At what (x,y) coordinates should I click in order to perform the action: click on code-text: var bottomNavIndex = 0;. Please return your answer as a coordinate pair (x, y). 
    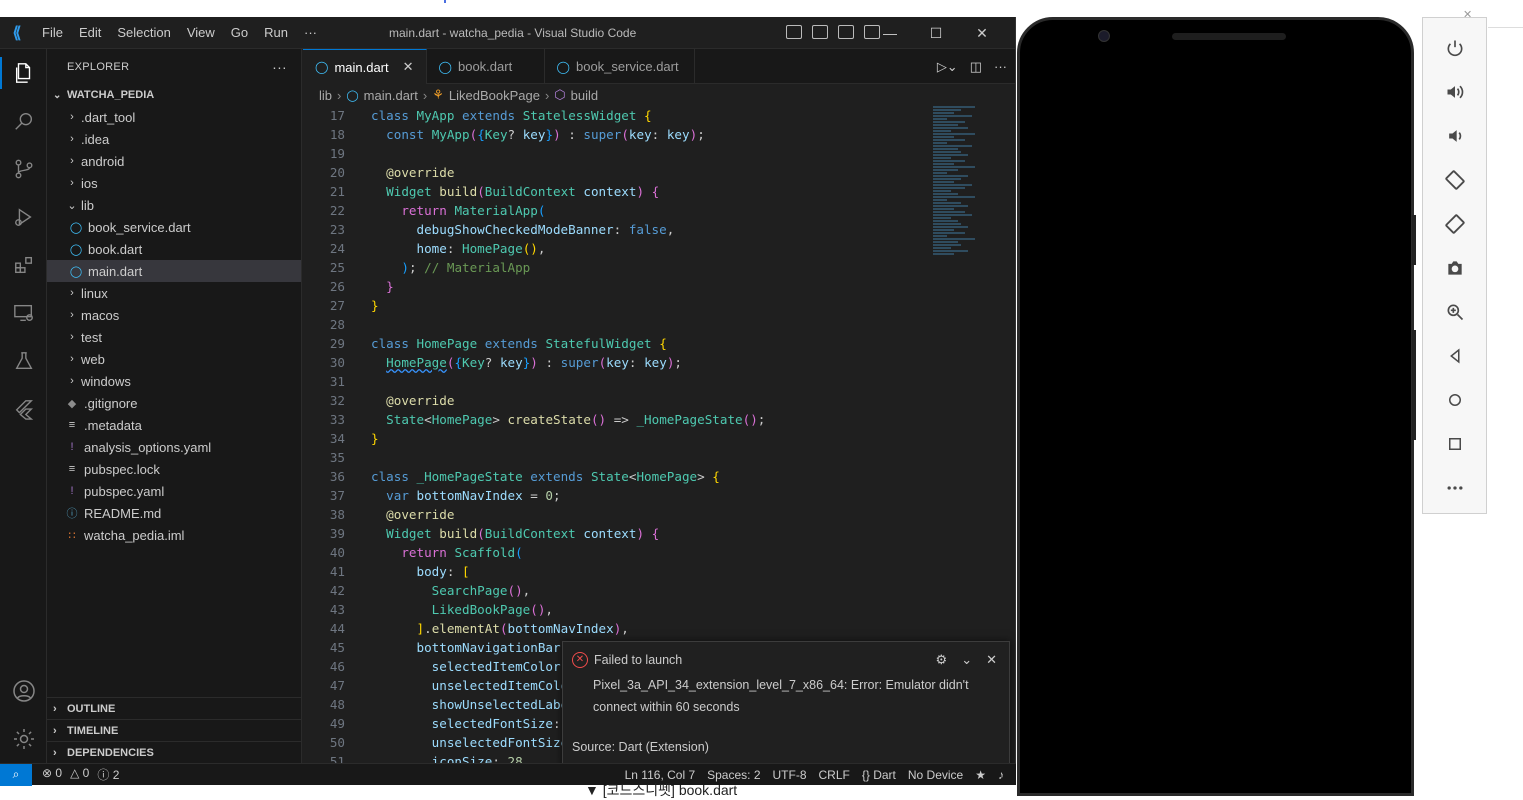
    Looking at the image, I should click on (473, 495).